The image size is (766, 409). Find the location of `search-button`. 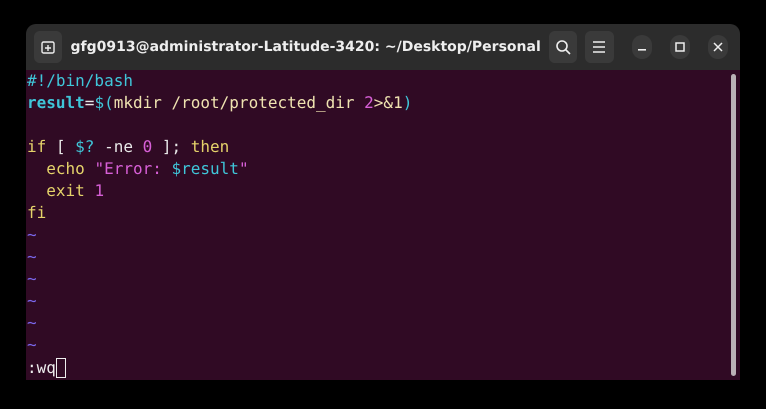

search-button is located at coordinates (563, 47).